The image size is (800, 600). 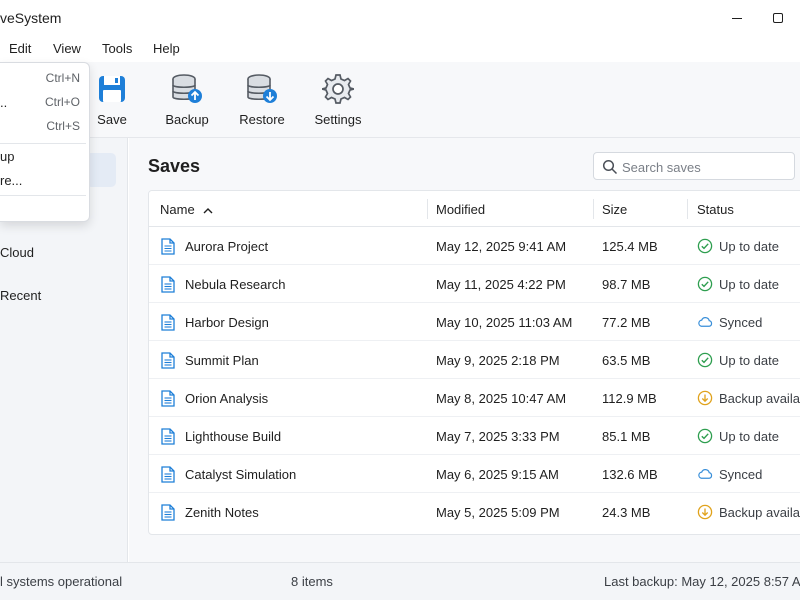 What do you see at coordinates (705, 474) in the screenshot?
I see `cloud-icon` at bounding box center [705, 474].